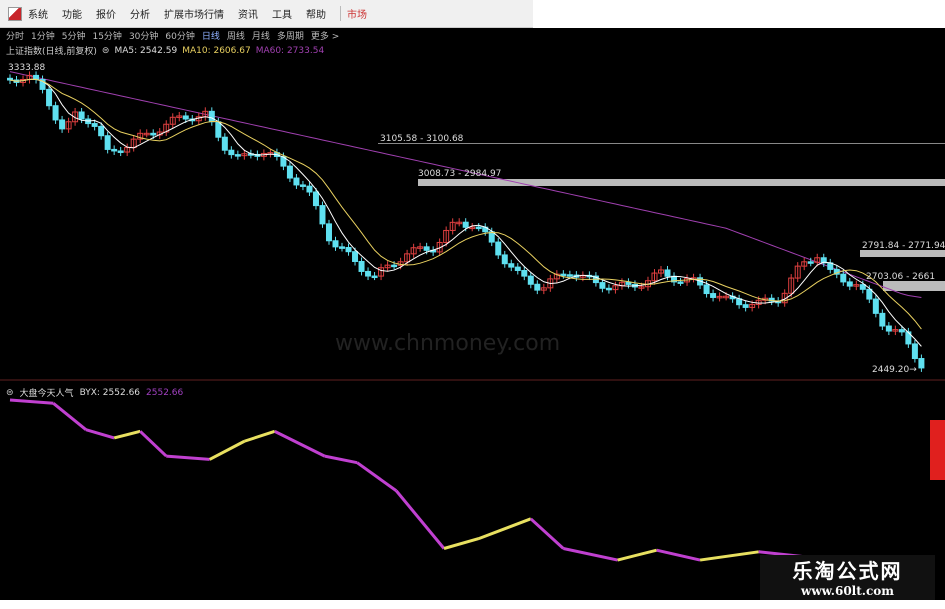  I want to click on period-tab-more: 更多 >, so click(325, 35).